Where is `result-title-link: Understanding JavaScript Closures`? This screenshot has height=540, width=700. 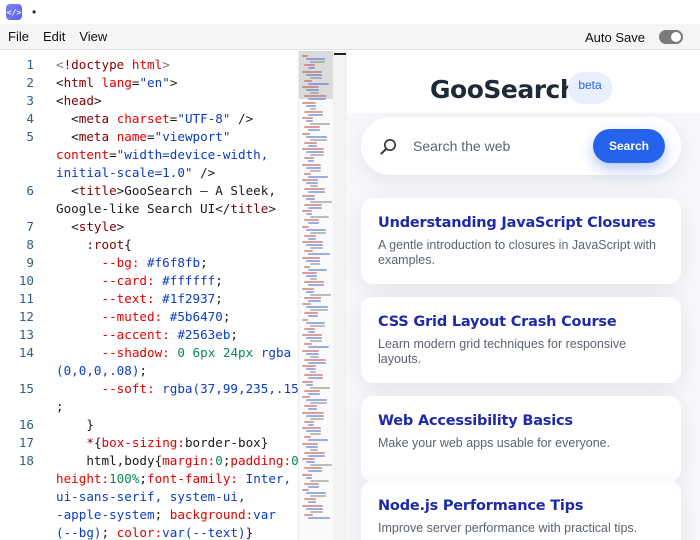
result-title-link: Understanding JavaScript Closures is located at coordinates (521, 223).